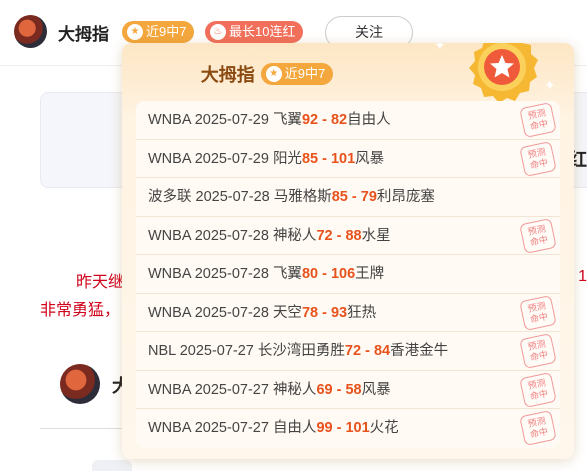 The image size is (587, 471). I want to click on user-name: 大拇指, so click(83, 32).